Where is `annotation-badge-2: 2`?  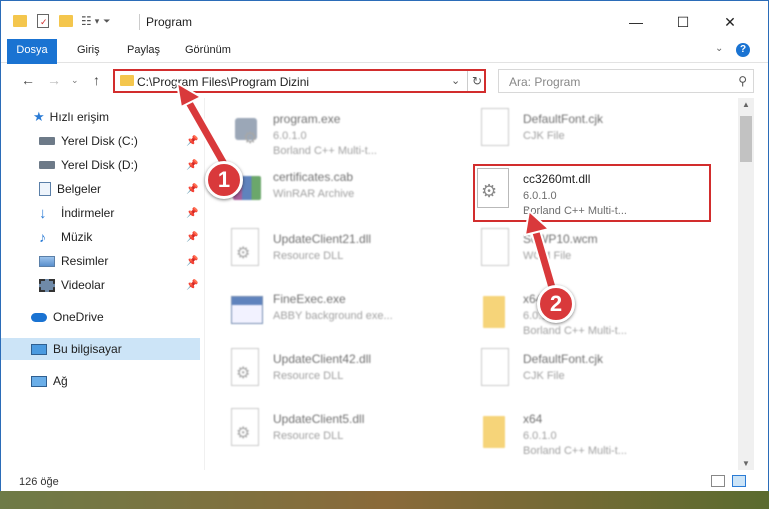 annotation-badge-2: 2 is located at coordinates (556, 304).